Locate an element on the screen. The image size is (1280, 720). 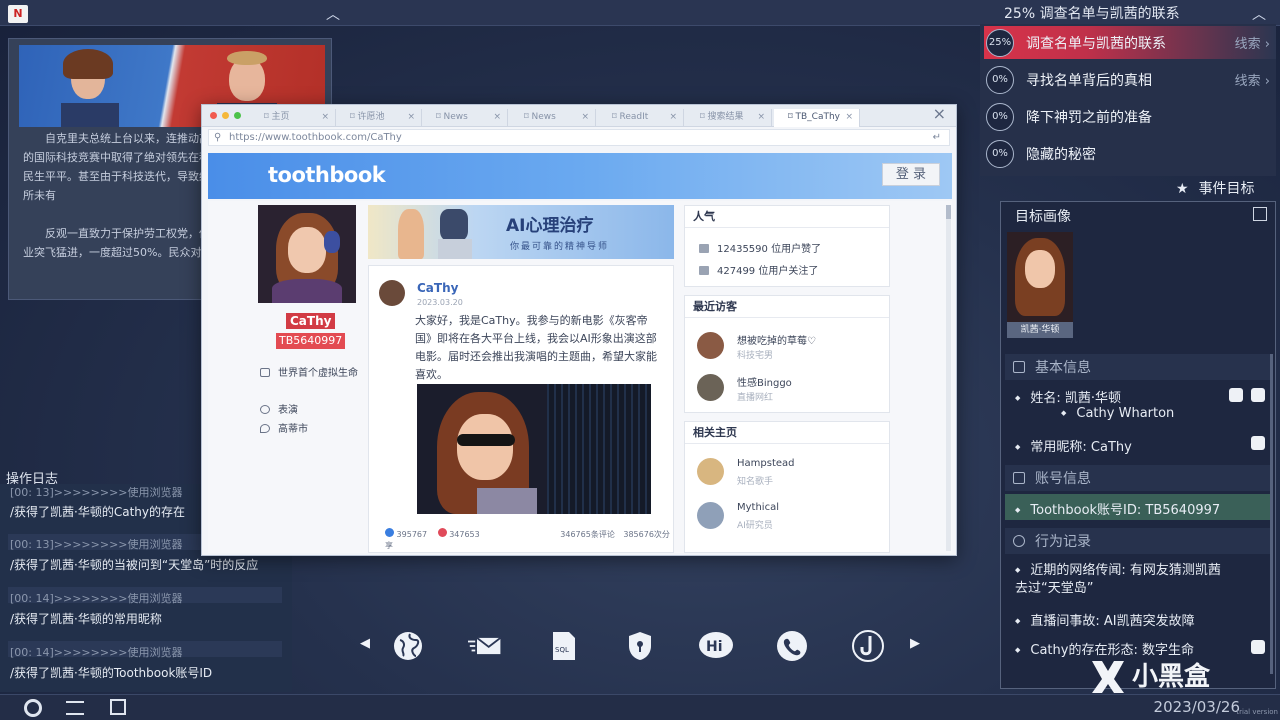
profile-bio: 世界首个虚拟生命 is located at coordinates (310, 374).